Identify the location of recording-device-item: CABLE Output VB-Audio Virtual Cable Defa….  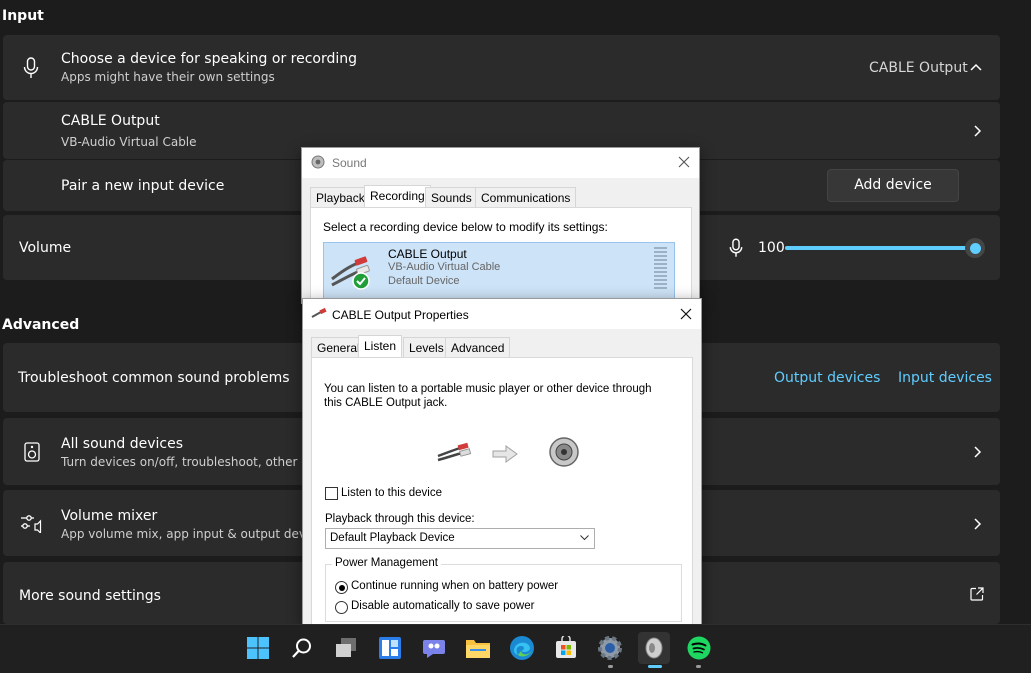
(499, 271).